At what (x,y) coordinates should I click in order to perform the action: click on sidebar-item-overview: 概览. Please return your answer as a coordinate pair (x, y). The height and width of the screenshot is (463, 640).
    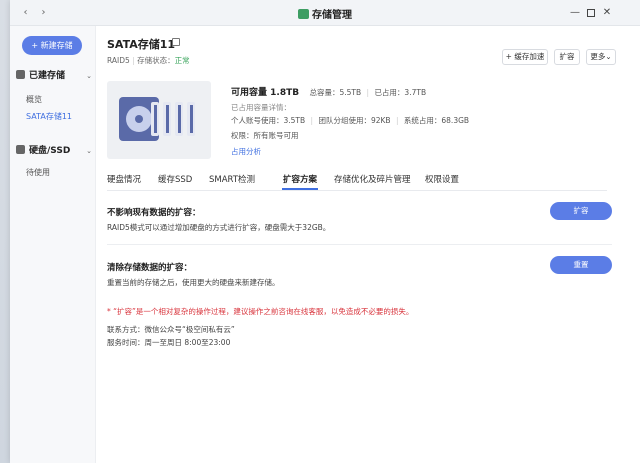
    Looking at the image, I should click on (34, 100).